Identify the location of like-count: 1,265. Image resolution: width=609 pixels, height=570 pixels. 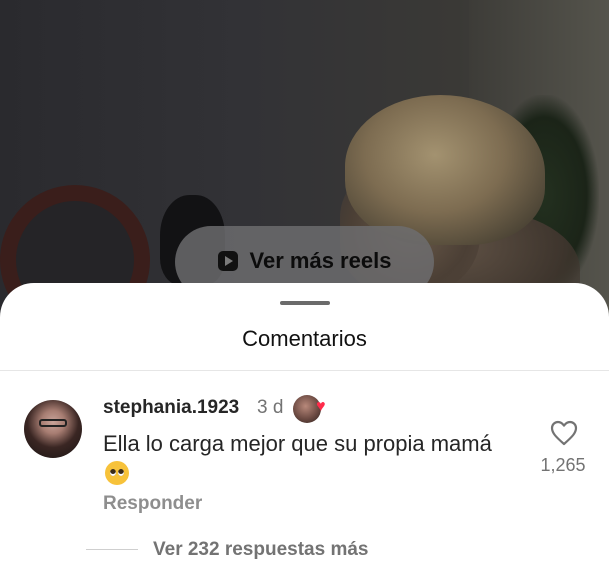
(563, 465).